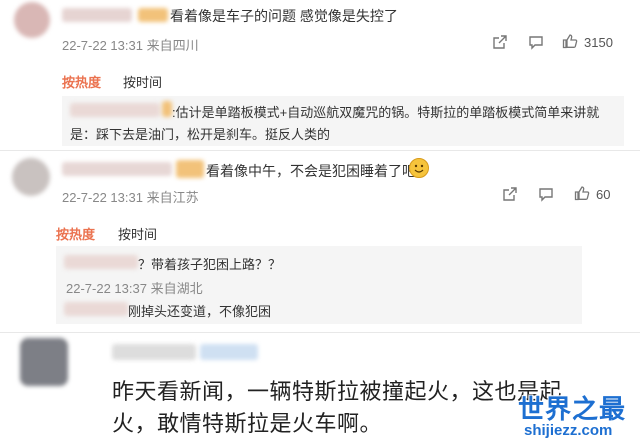 The height and width of the screenshot is (446, 640). What do you see at coordinates (134, 288) in the screenshot?
I see `reply-meta: 22-7-22 13:37 来自湖北` at bounding box center [134, 288].